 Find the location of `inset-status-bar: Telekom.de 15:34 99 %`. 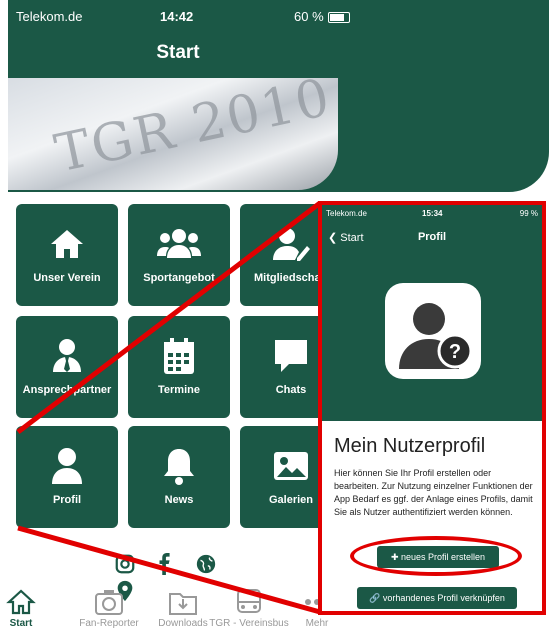

inset-status-bar: Telekom.de 15:34 99 % is located at coordinates (432, 213).